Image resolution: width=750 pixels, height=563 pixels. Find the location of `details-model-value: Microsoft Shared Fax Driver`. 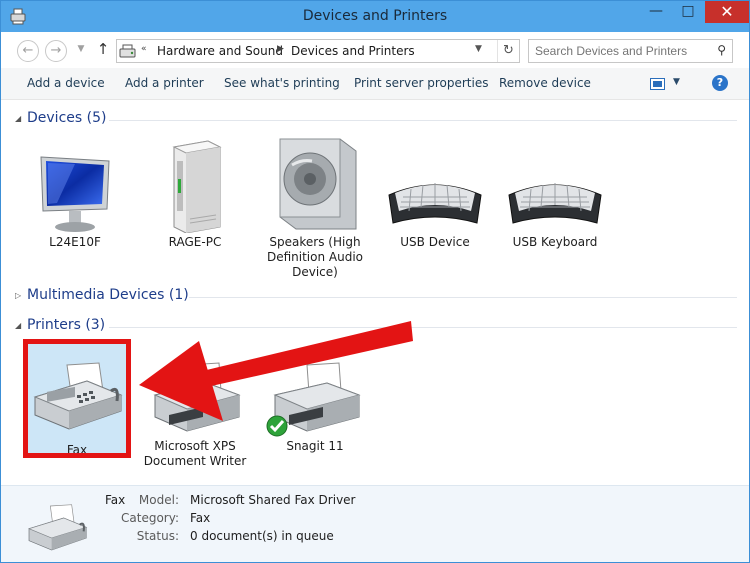

details-model-value: Microsoft Shared Fax Driver is located at coordinates (273, 500).